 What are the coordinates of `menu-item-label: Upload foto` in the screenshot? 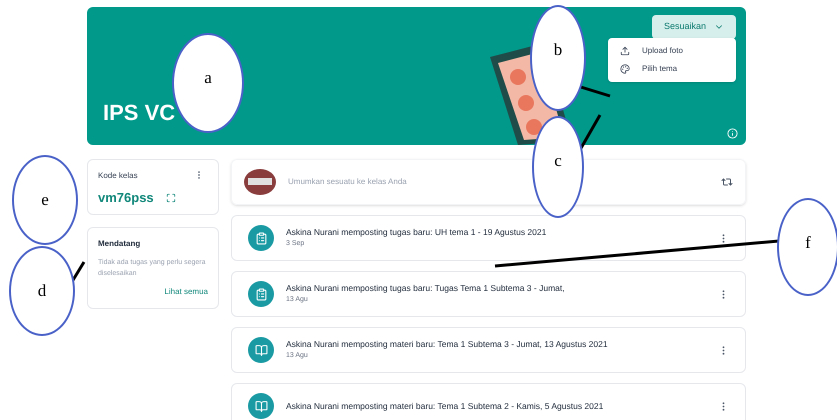 It's located at (662, 51).